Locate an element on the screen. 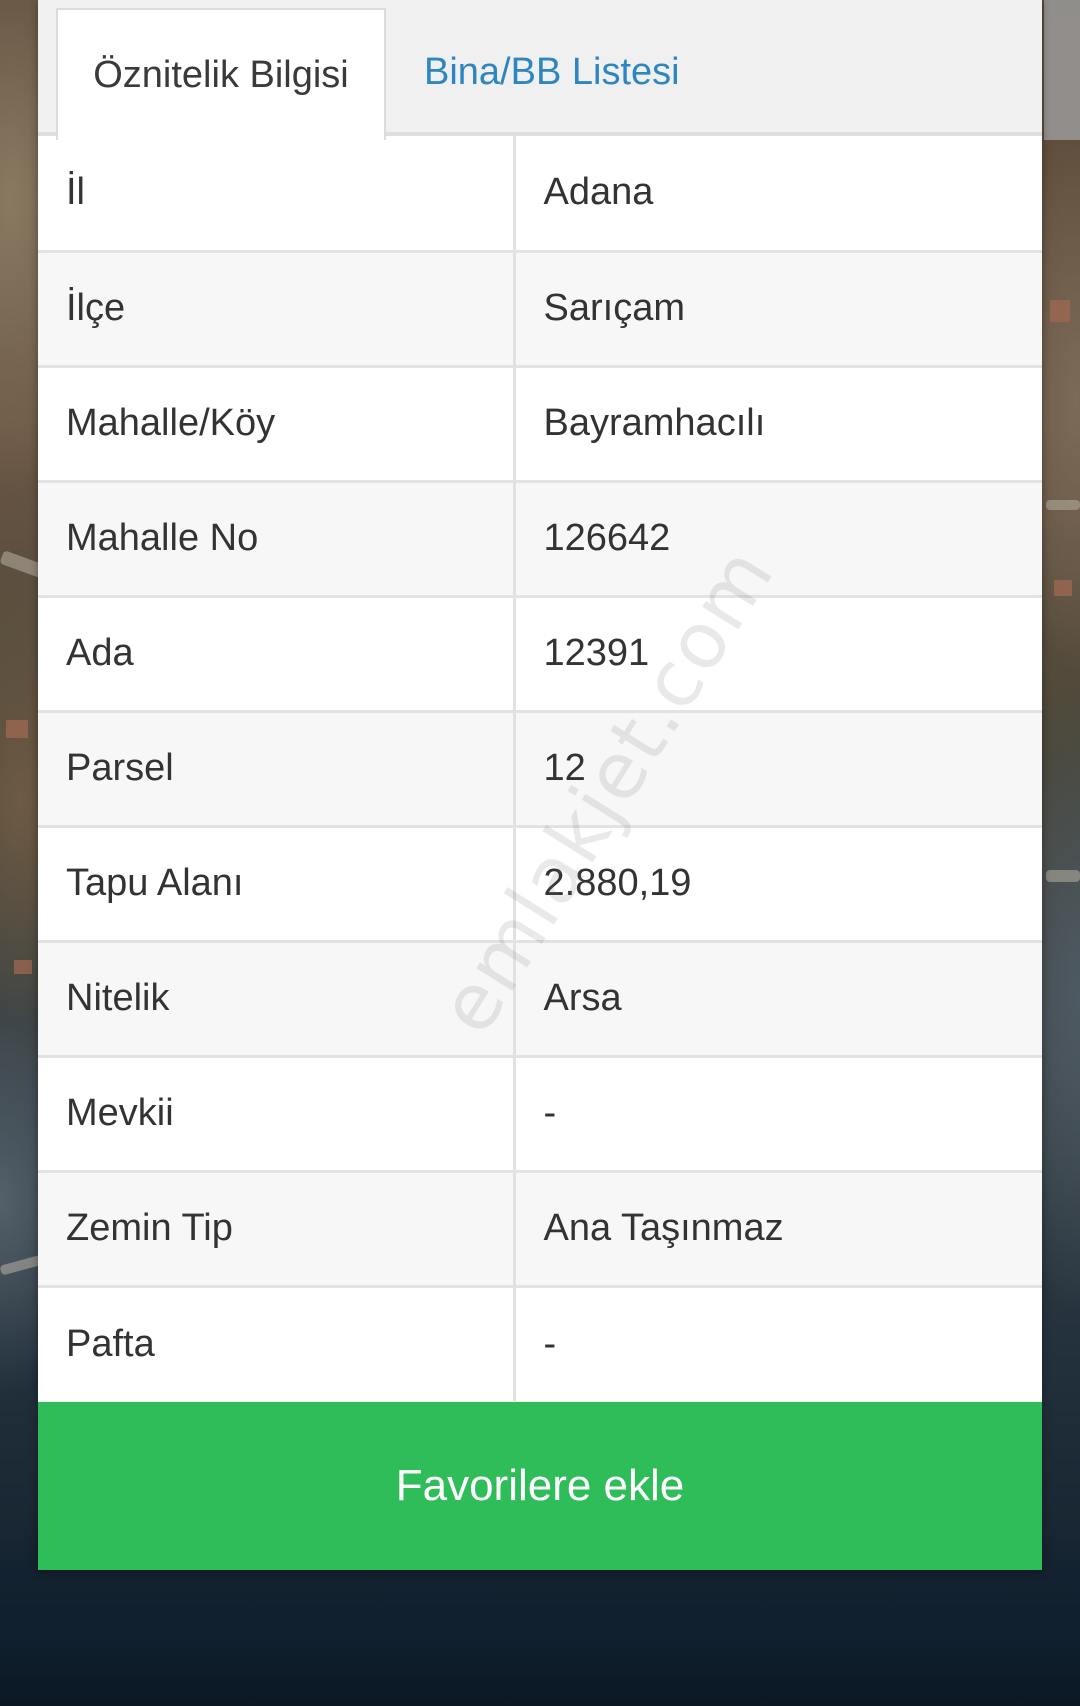 Image resolution: width=1080 pixels, height=1706 pixels. attribute-label: Parsel is located at coordinates (277, 767).